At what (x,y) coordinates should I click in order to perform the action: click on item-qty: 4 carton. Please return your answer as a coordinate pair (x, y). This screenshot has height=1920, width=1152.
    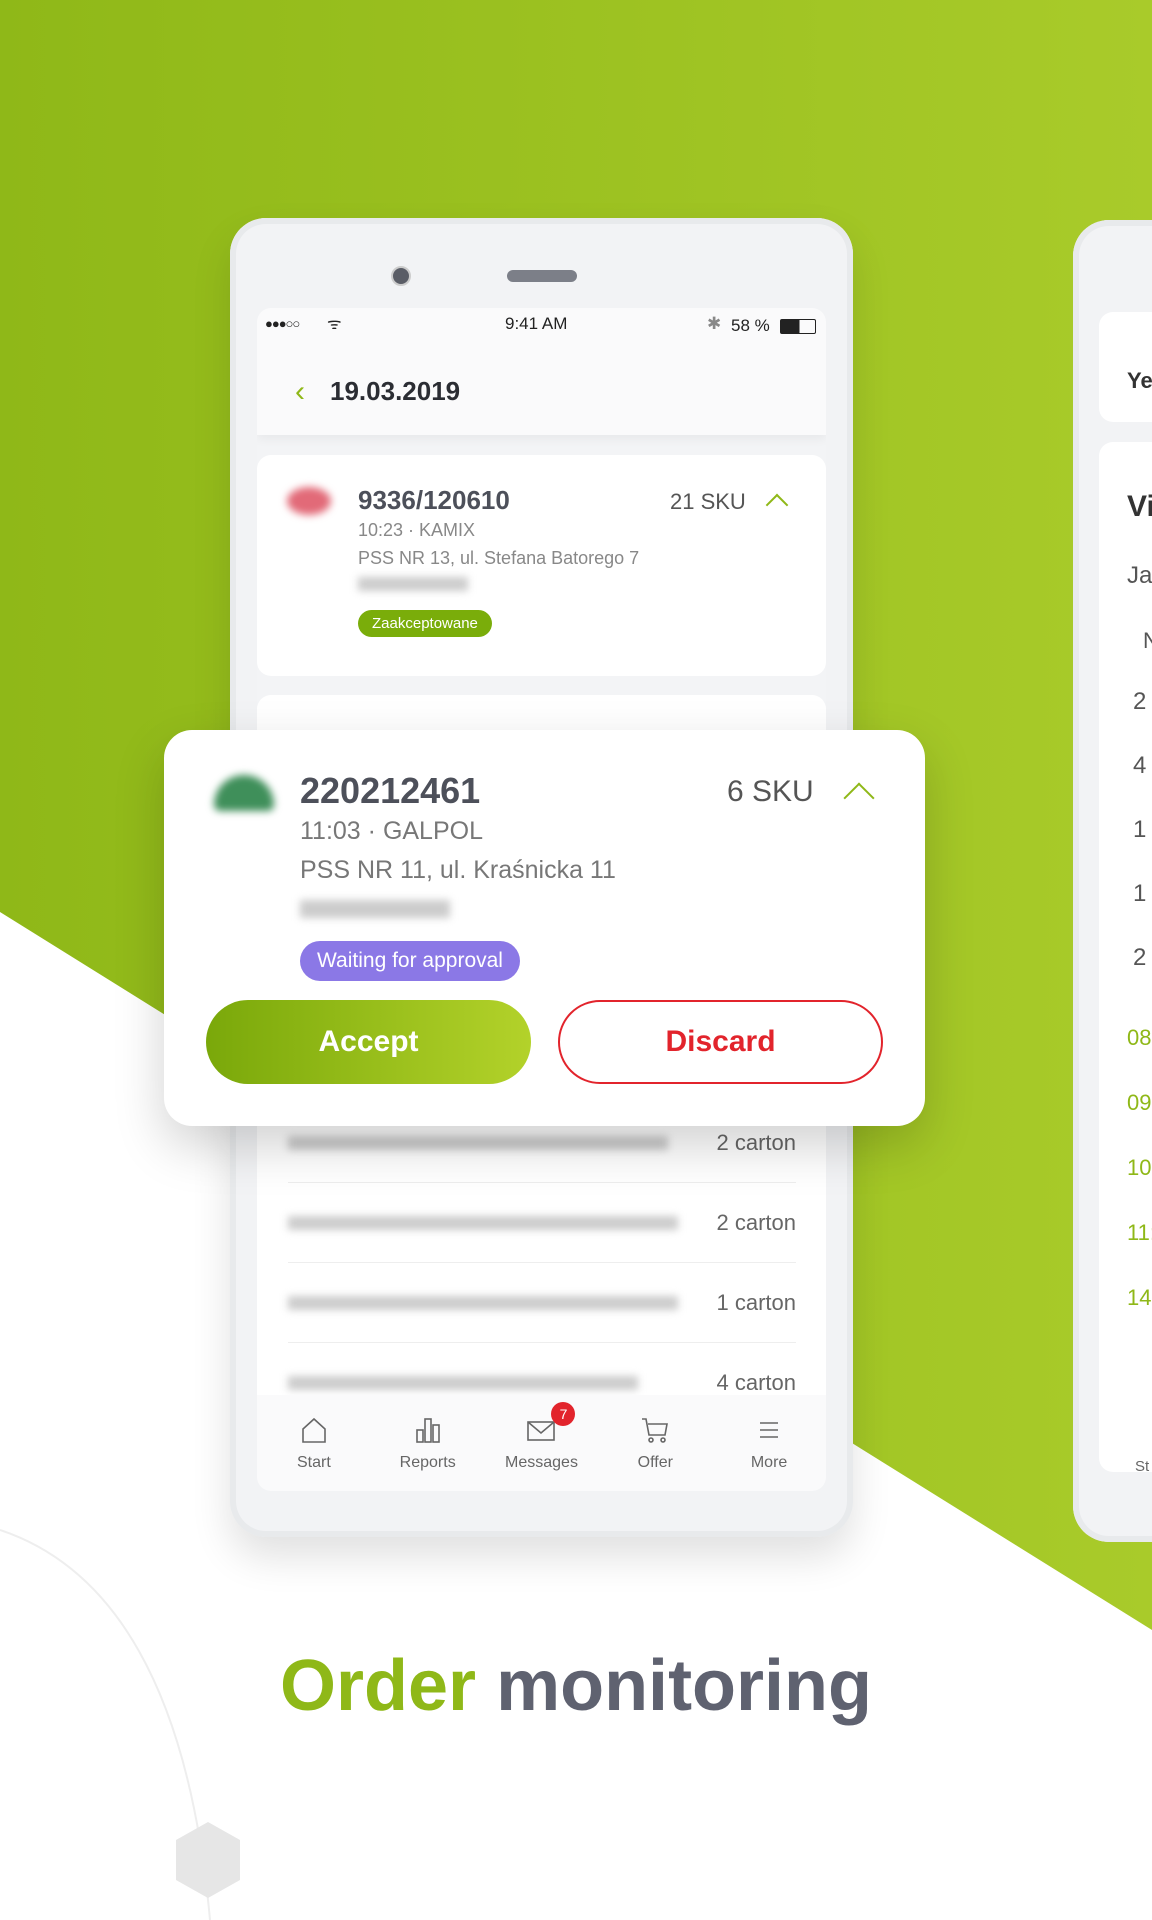
    Looking at the image, I should click on (756, 1382).